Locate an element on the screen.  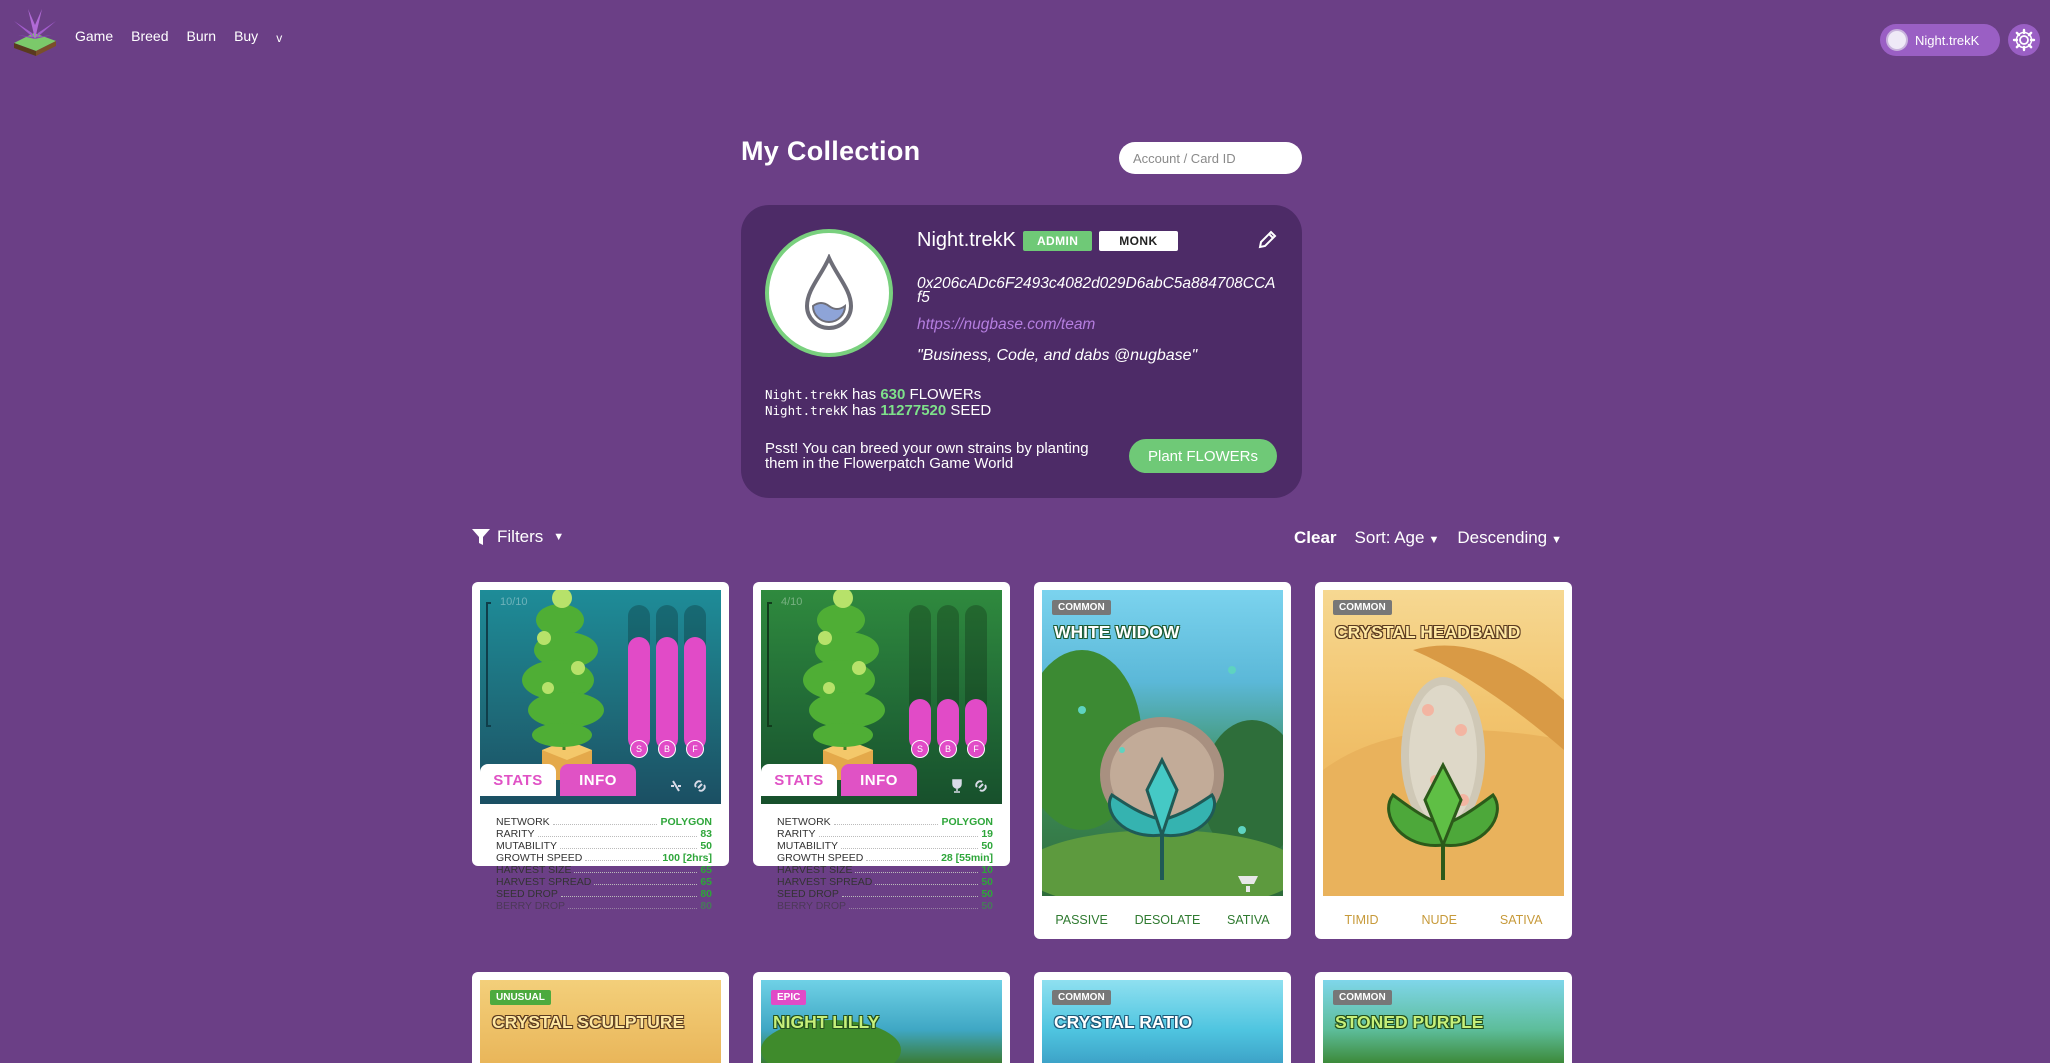
filters-label: Filters is located at coordinates (520, 536).